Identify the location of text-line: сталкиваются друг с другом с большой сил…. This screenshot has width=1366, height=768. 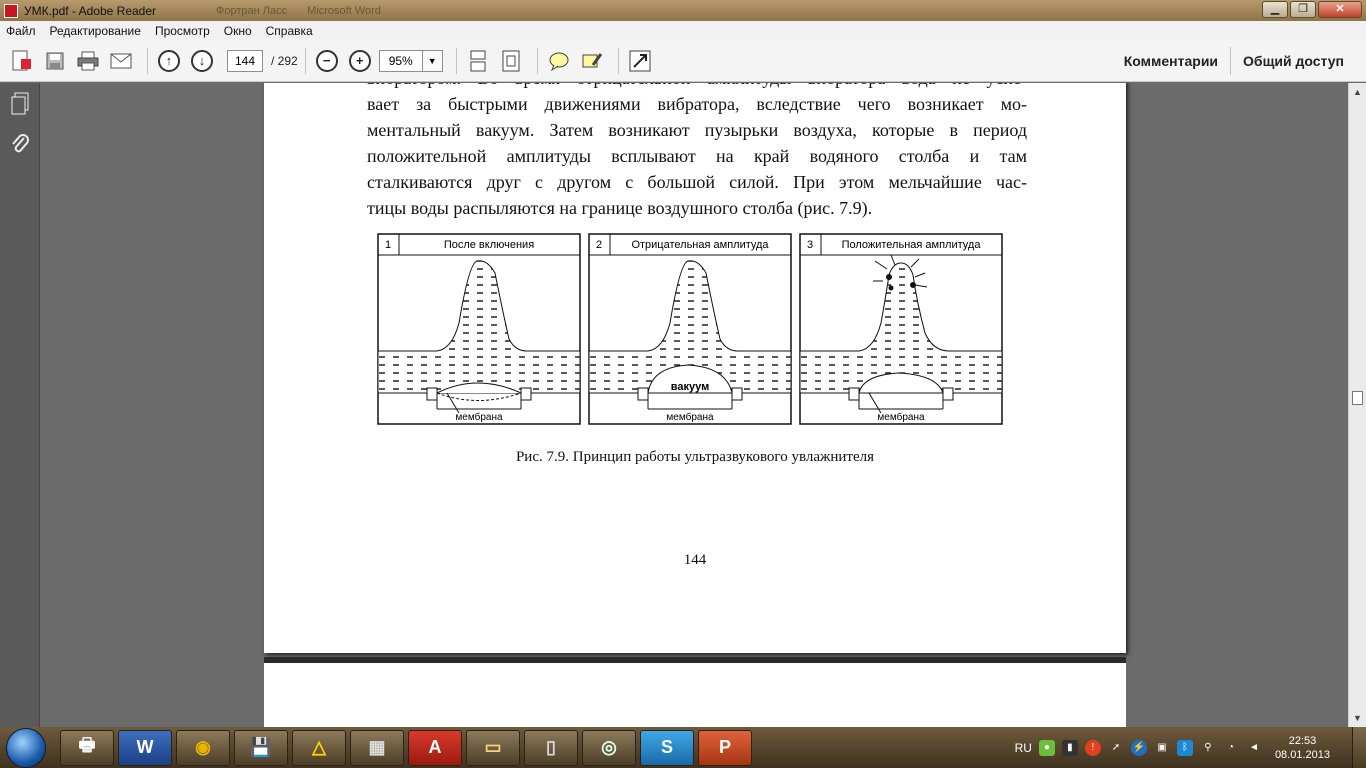
(697, 182).